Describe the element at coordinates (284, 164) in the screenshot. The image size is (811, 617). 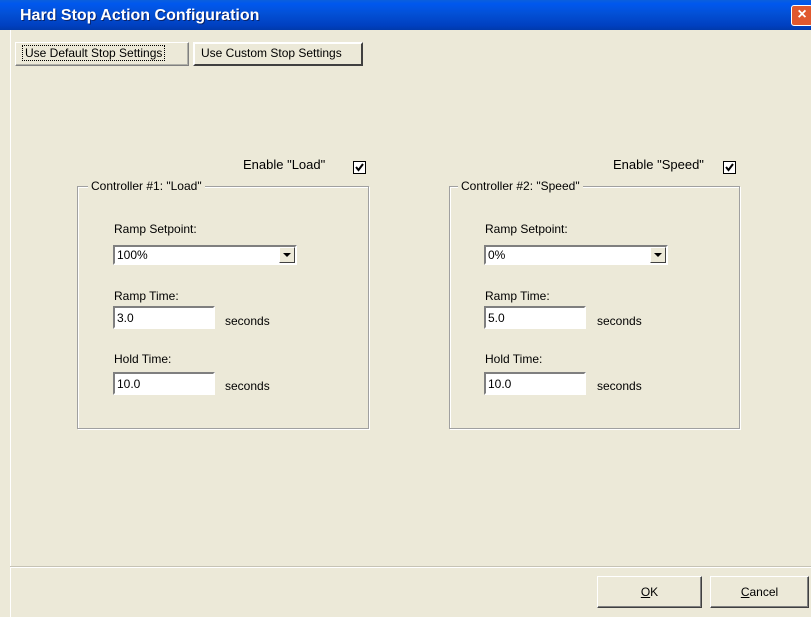
I see `enable-load-label: Enable "Load"` at that location.